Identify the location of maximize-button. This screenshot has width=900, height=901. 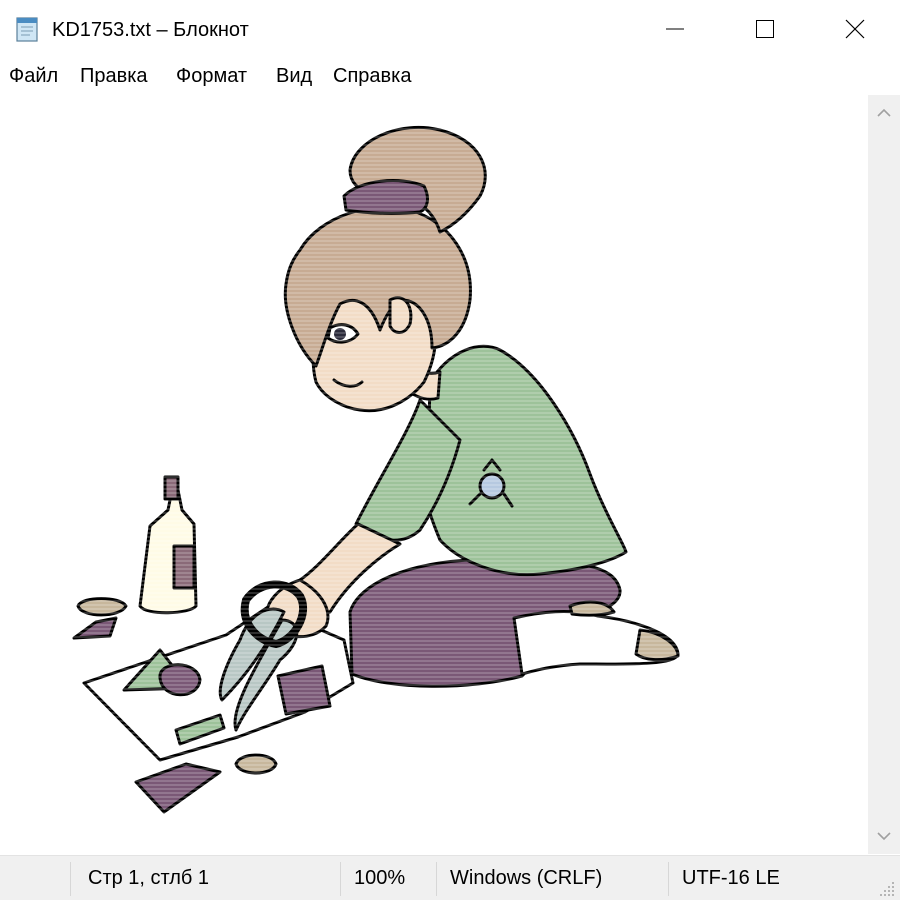
(765, 29).